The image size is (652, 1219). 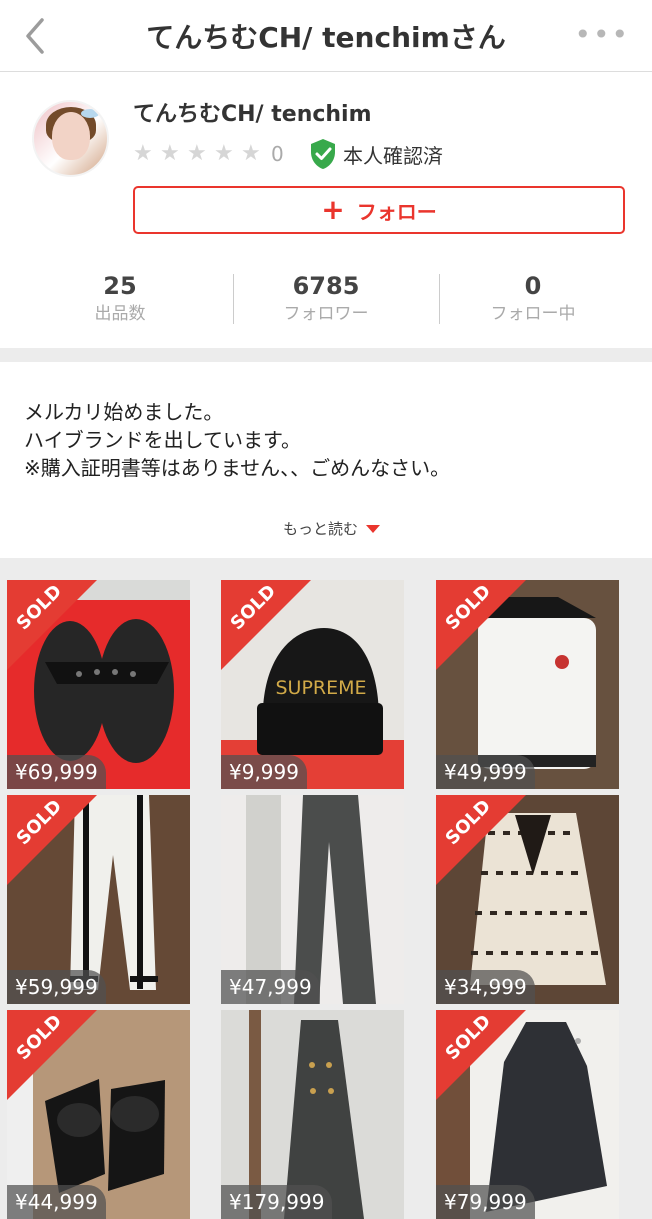 I want to click on price-tag: ¥49,999, so click(x=485, y=772).